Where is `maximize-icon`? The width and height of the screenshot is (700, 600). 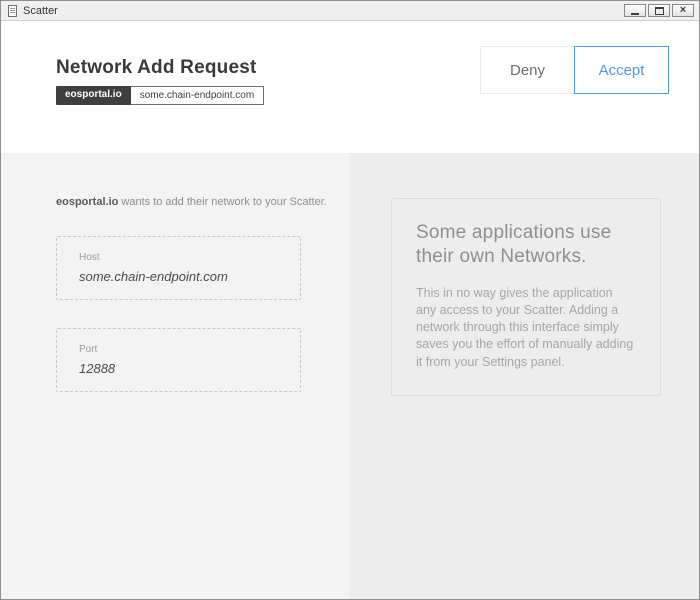 maximize-icon is located at coordinates (659, 10).